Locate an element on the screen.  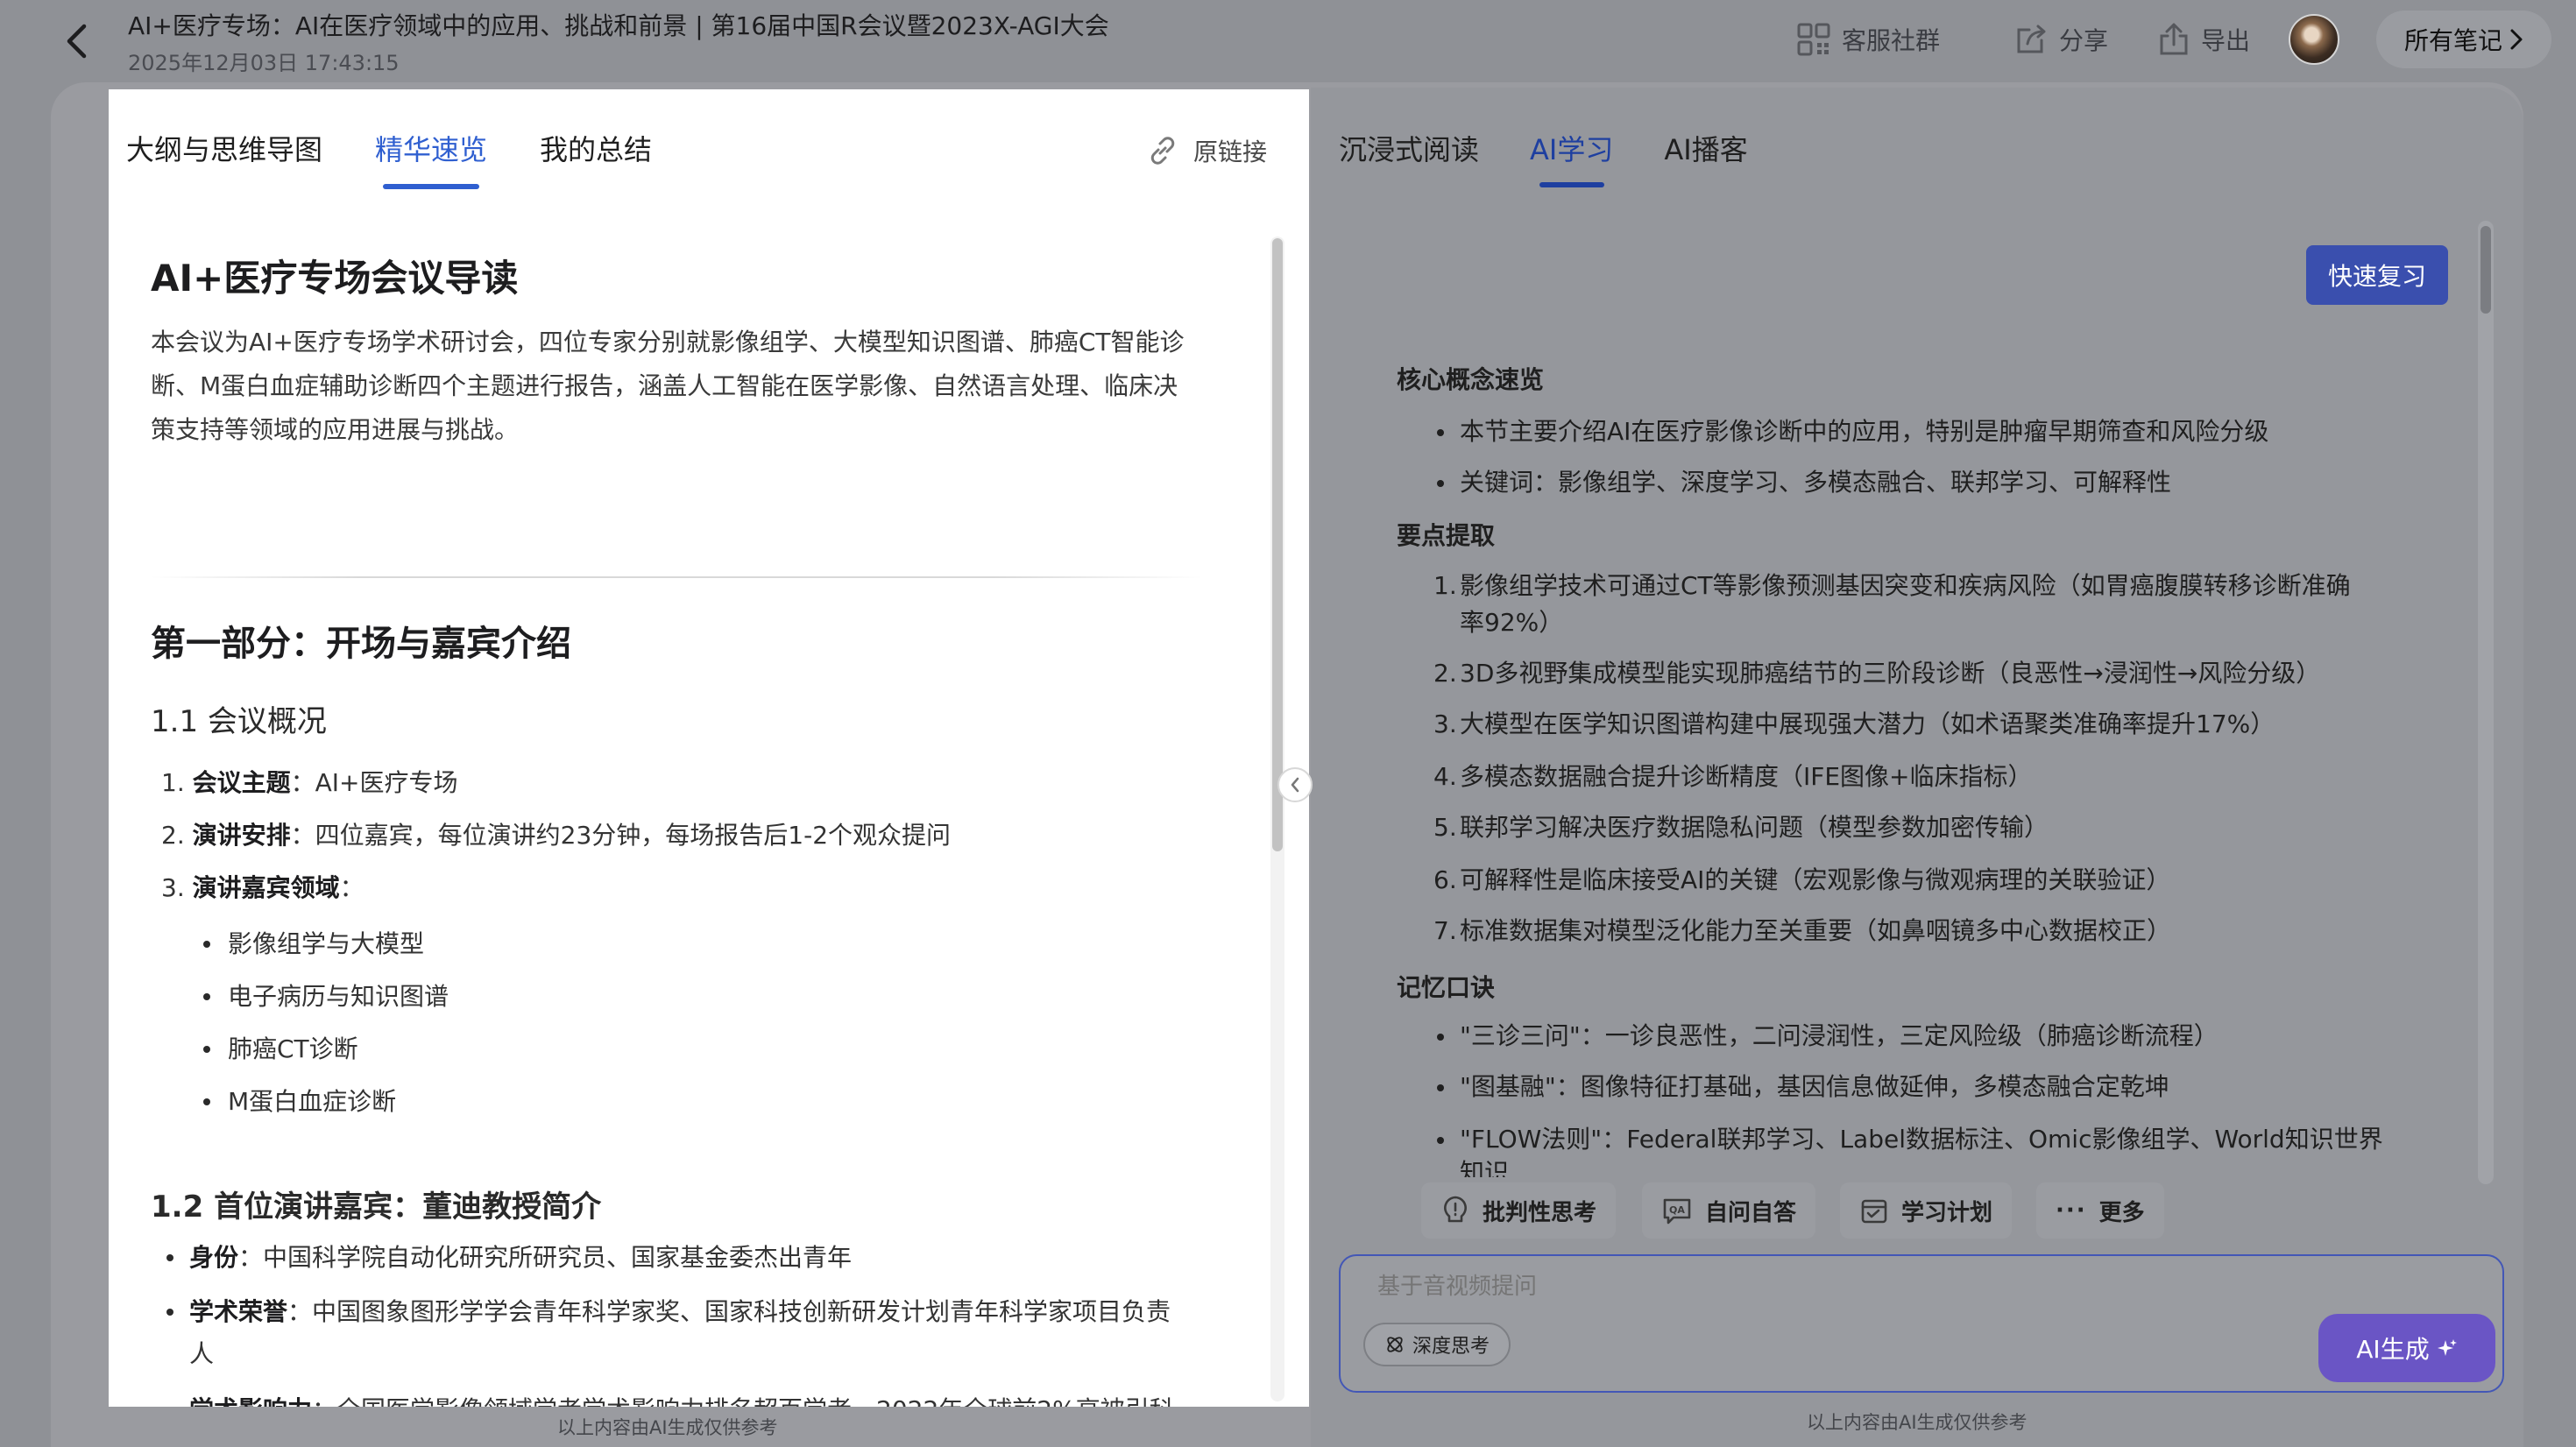
all-notes-button: 所有笔记 is located at coordinates (2463, 39).